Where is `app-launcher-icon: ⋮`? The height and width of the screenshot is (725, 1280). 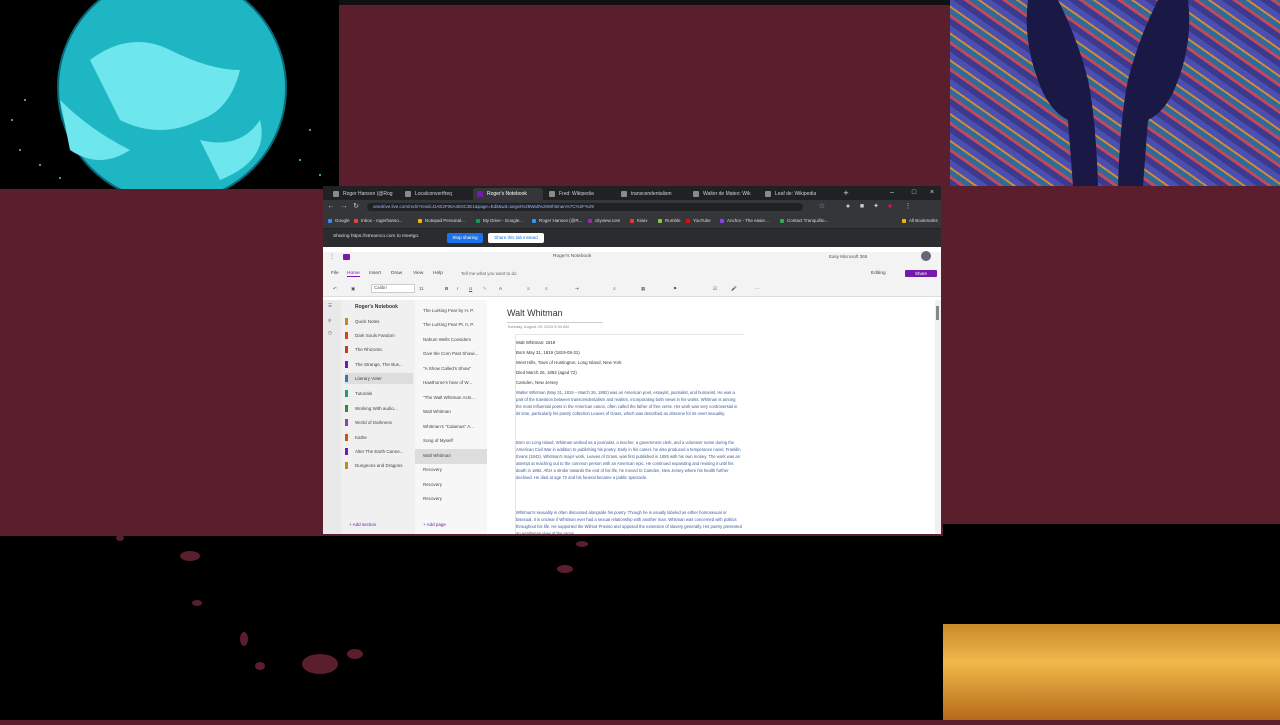
app-launcher-icon: ⋮ is located at coordinates (332, 257).